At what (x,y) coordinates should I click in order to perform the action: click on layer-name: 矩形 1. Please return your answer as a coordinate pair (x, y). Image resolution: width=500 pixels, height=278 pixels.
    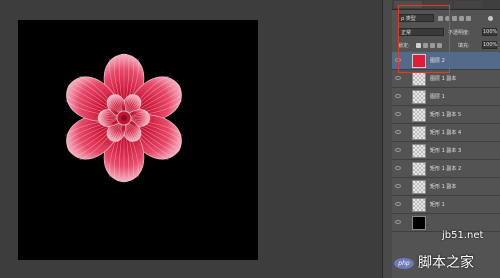
    Looking at the image, I should click on (437, 205).